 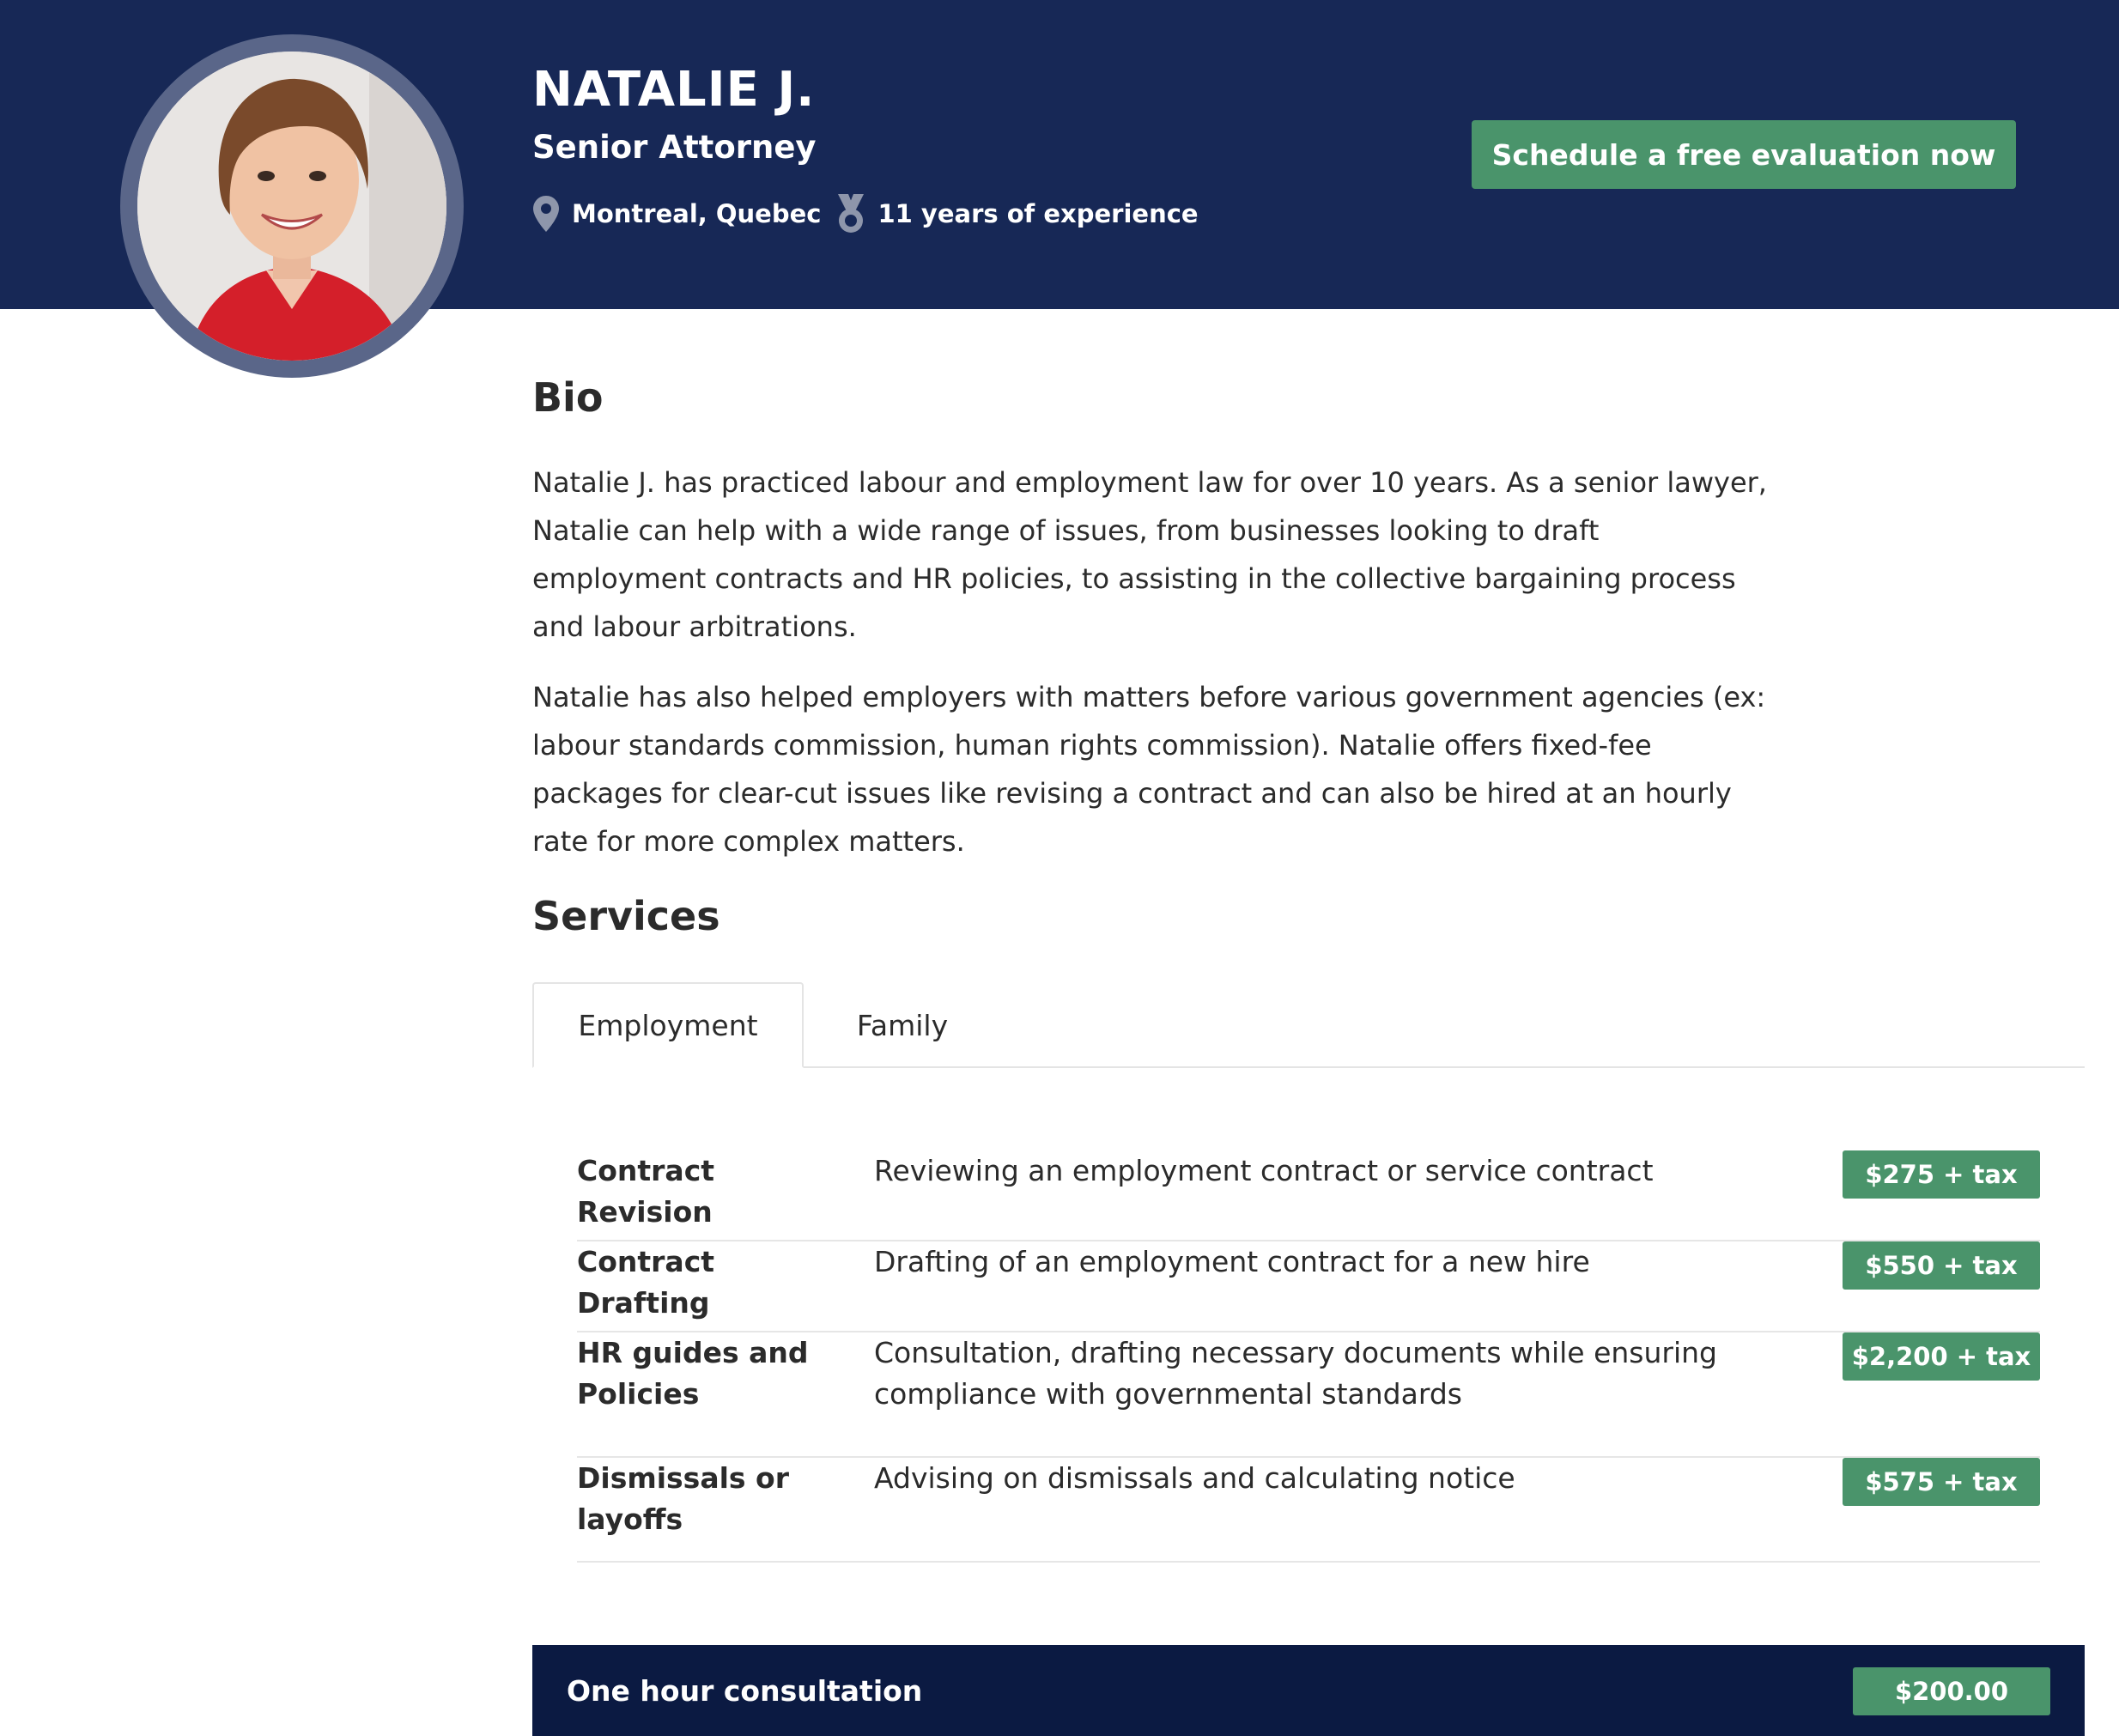 What do you see at coordinates (1941, 1356) in the screenshot?
I see `service-price-button: $2,200 + tax` at bounding box center [1941, 1356].